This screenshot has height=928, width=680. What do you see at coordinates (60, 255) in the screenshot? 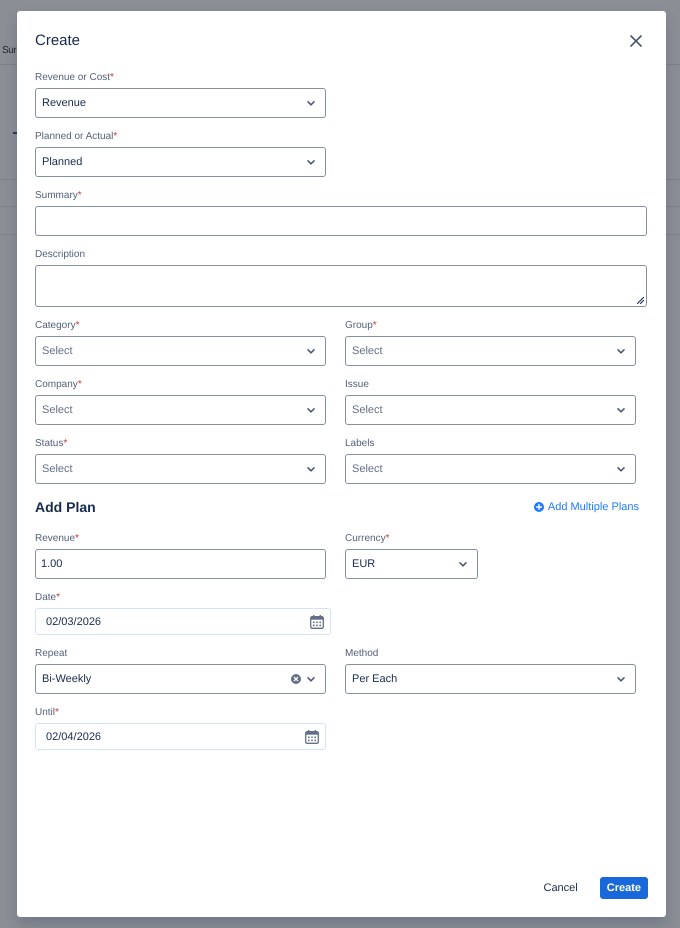
I see `field-label: Description` at bounding box center [60, 255].